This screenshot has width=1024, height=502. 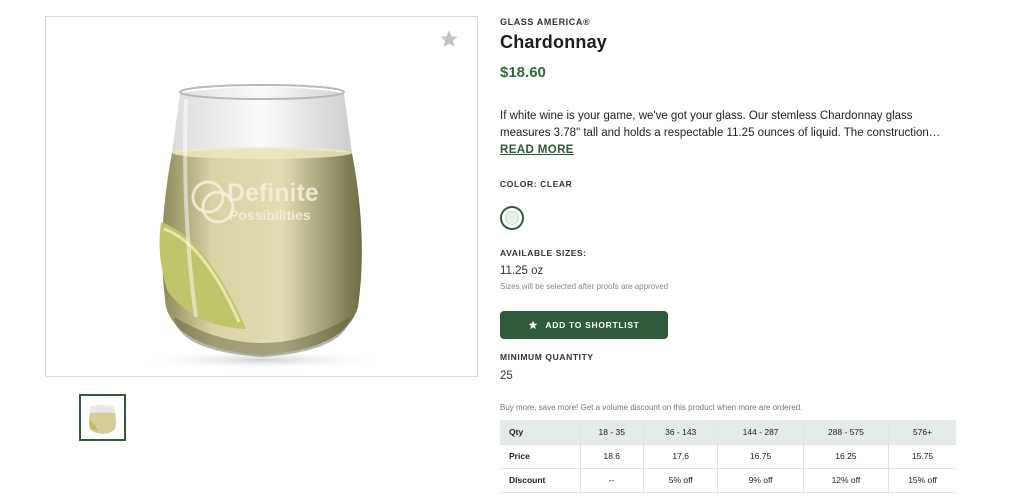 I want to click on price-row: Price 18.6 17.6 16.75 16.25 15.75, so click(x=728, y=456).